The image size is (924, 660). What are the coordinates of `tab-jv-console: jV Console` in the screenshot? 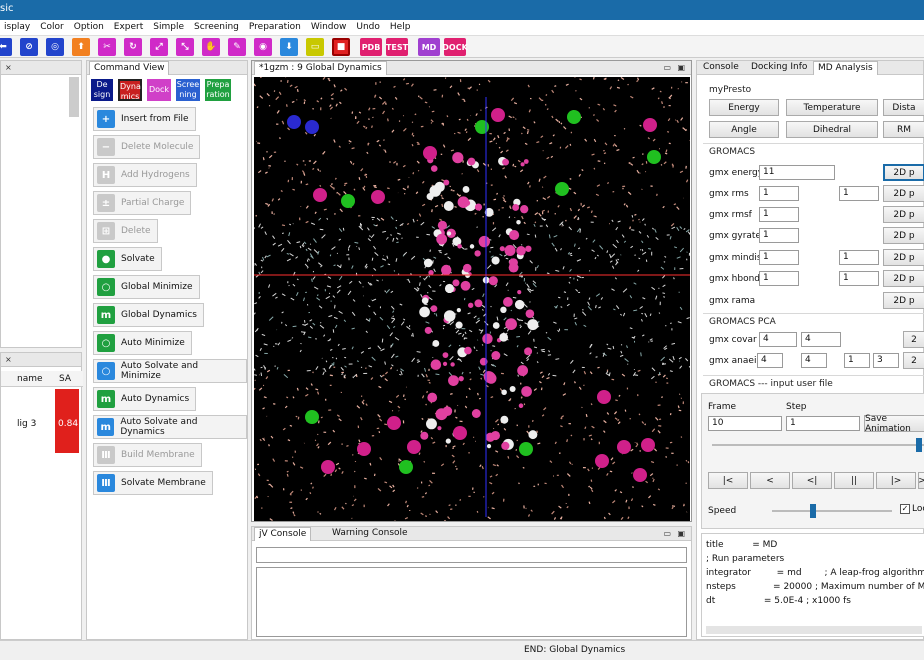 It's located at (283, 534).